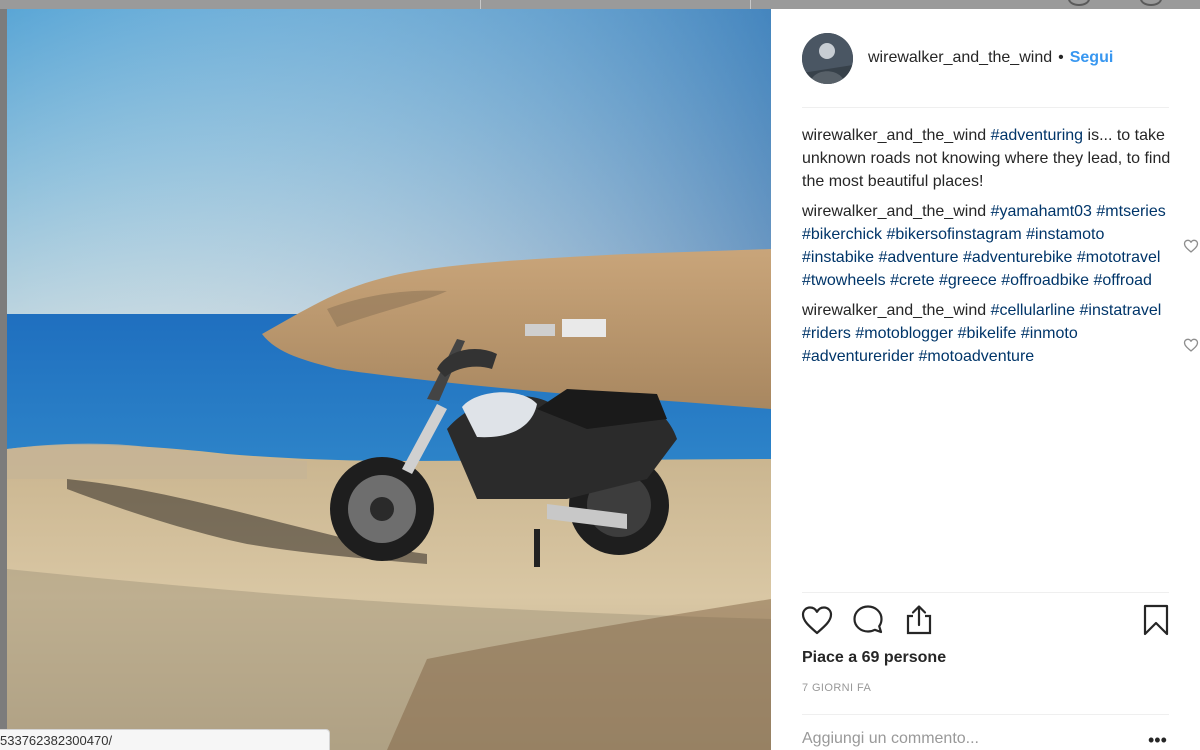  I want to click on hashtag-link: #riders, so click(826, 333).